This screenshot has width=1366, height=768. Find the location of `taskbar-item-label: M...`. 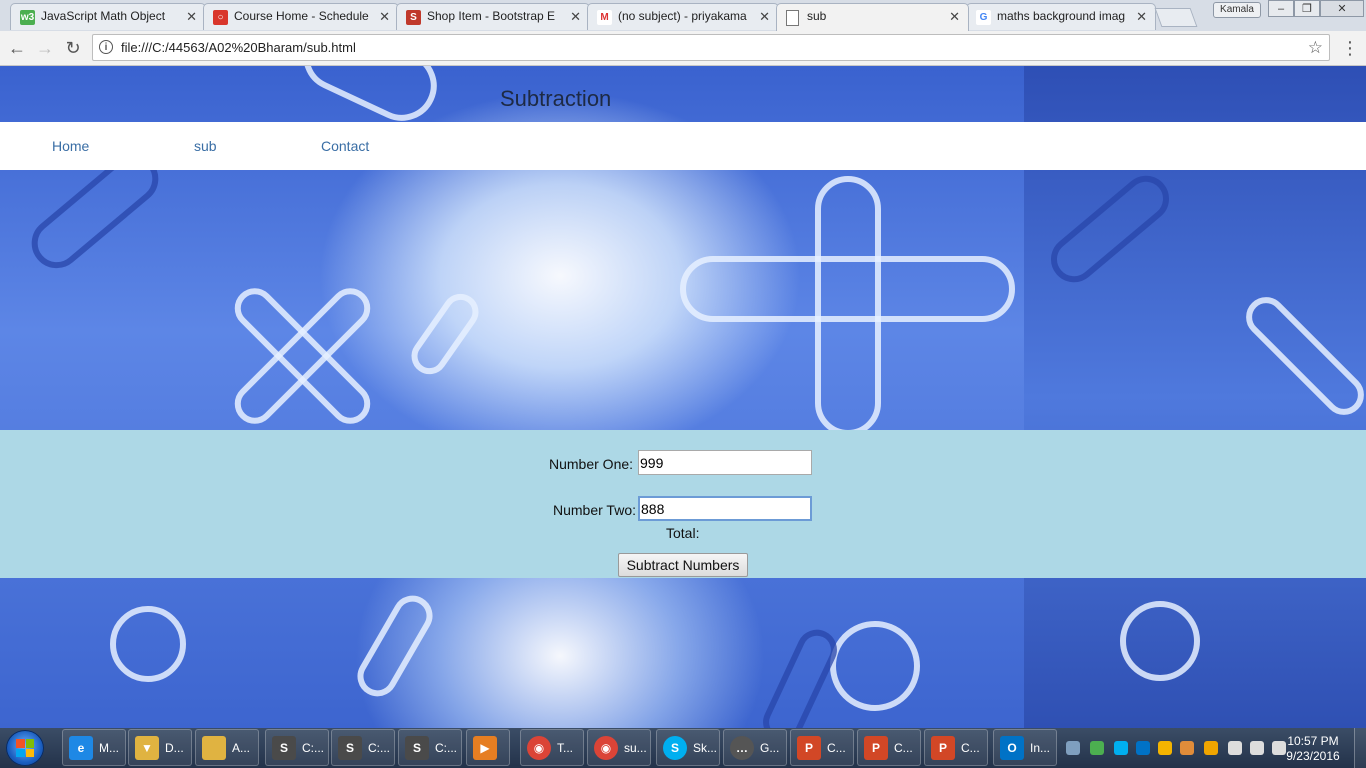

taskbar-item-label: M... is located at coordinates (109, 748).